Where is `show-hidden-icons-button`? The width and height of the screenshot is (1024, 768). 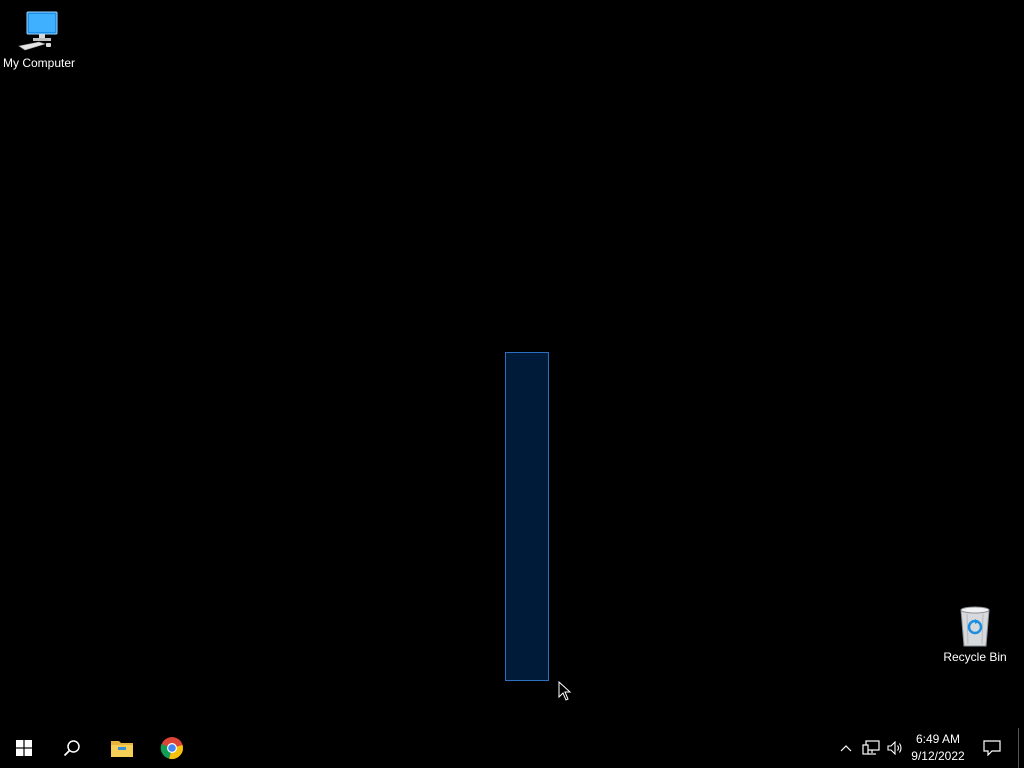 show-hidden-icons-button is located at coordinates (846, 748).